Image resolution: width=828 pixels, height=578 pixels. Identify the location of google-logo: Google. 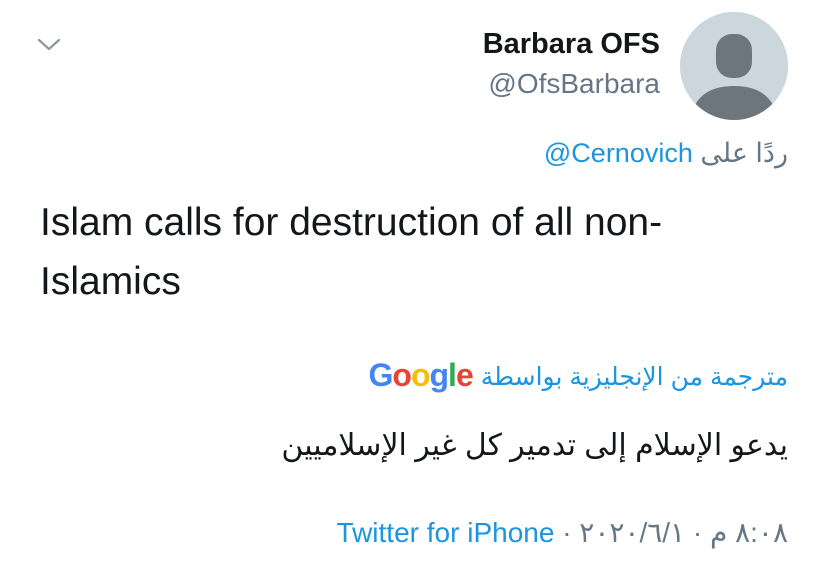
(421, 375).